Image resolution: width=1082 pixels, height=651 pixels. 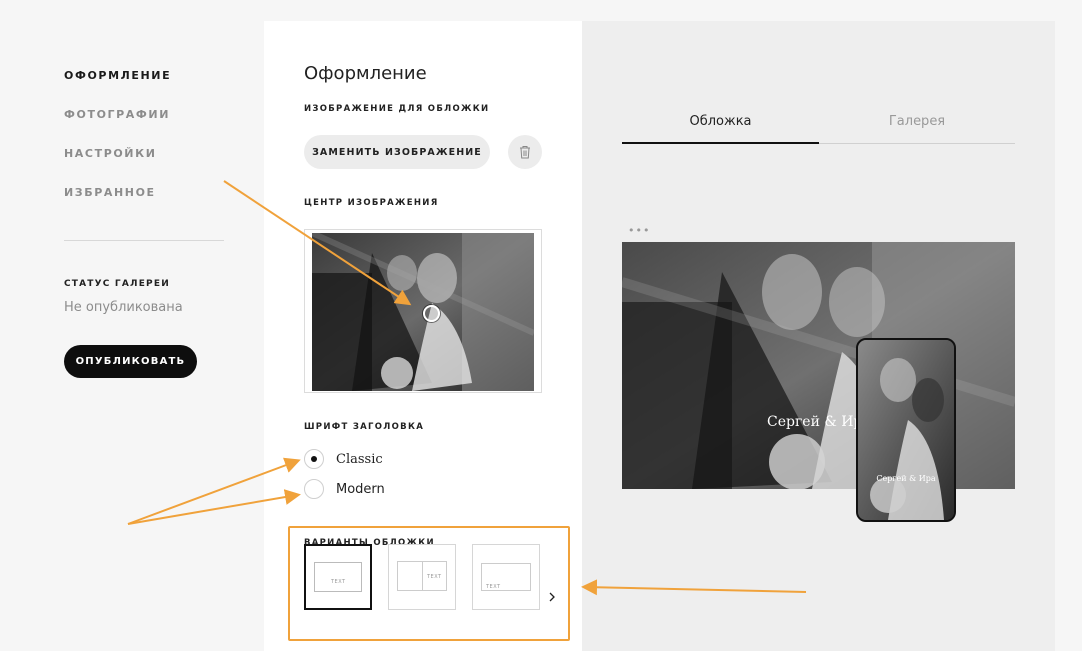 What do you see at coordinates (314, 489) in the screenshot?
I see `radio-modern` at bounding box center [314, 489].